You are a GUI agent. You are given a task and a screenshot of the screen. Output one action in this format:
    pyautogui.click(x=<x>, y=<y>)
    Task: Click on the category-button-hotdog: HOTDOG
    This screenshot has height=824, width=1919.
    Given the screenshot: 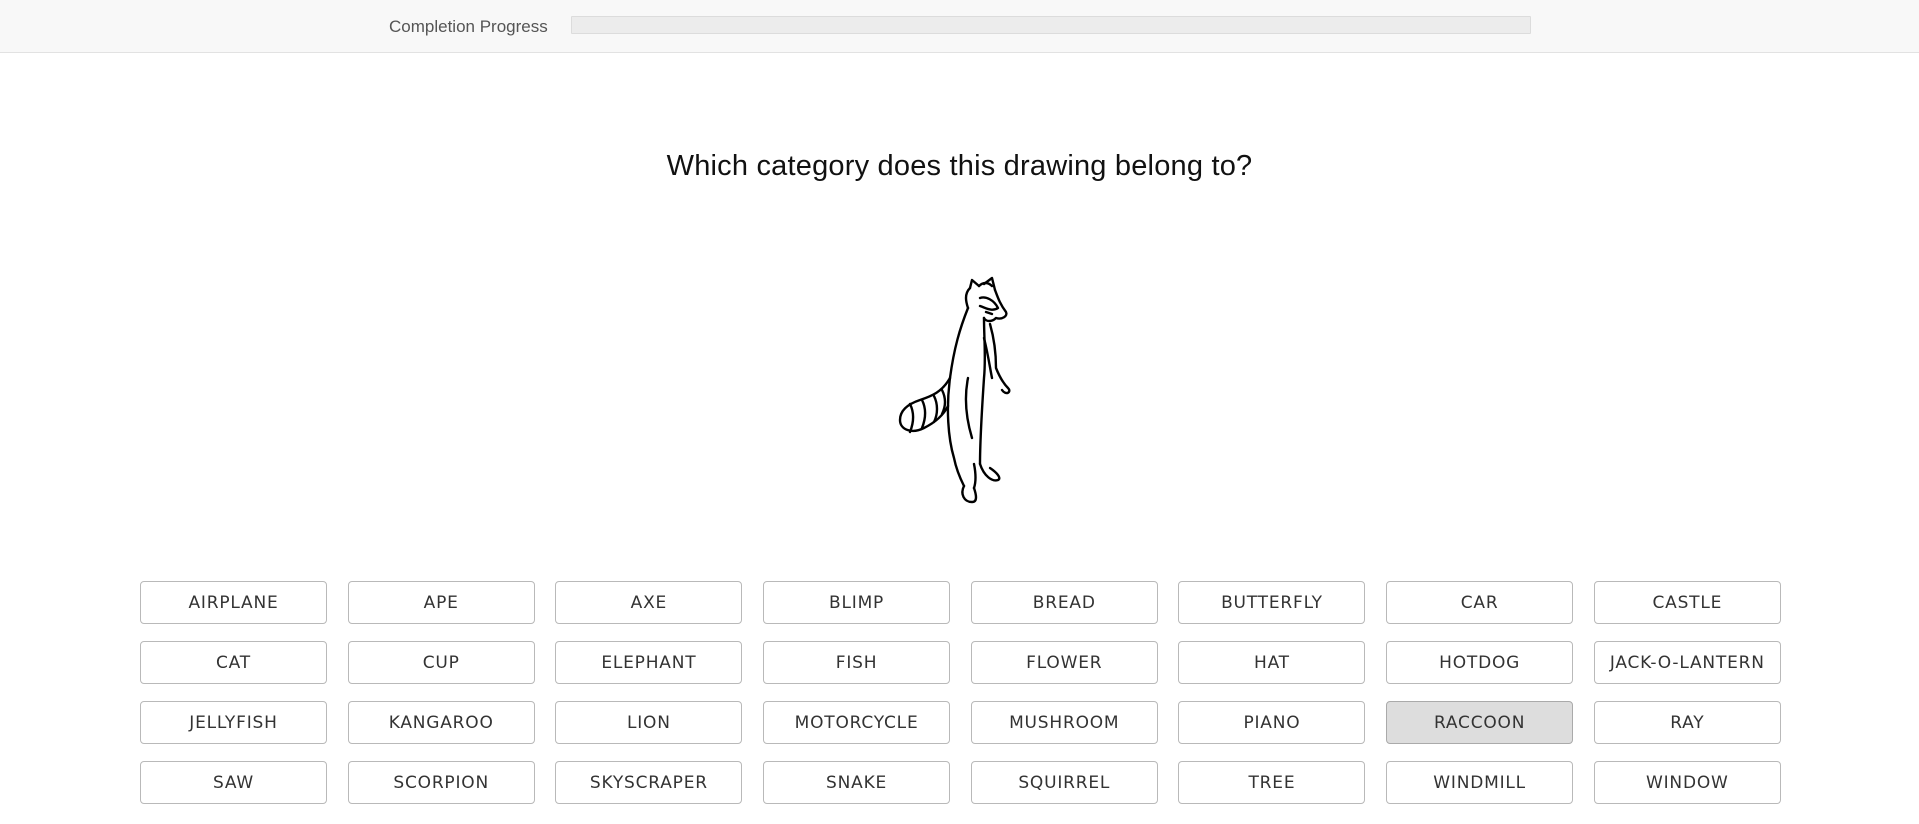 What is the action you would take?
    pyautogui.click(x=1480, y=662)
    